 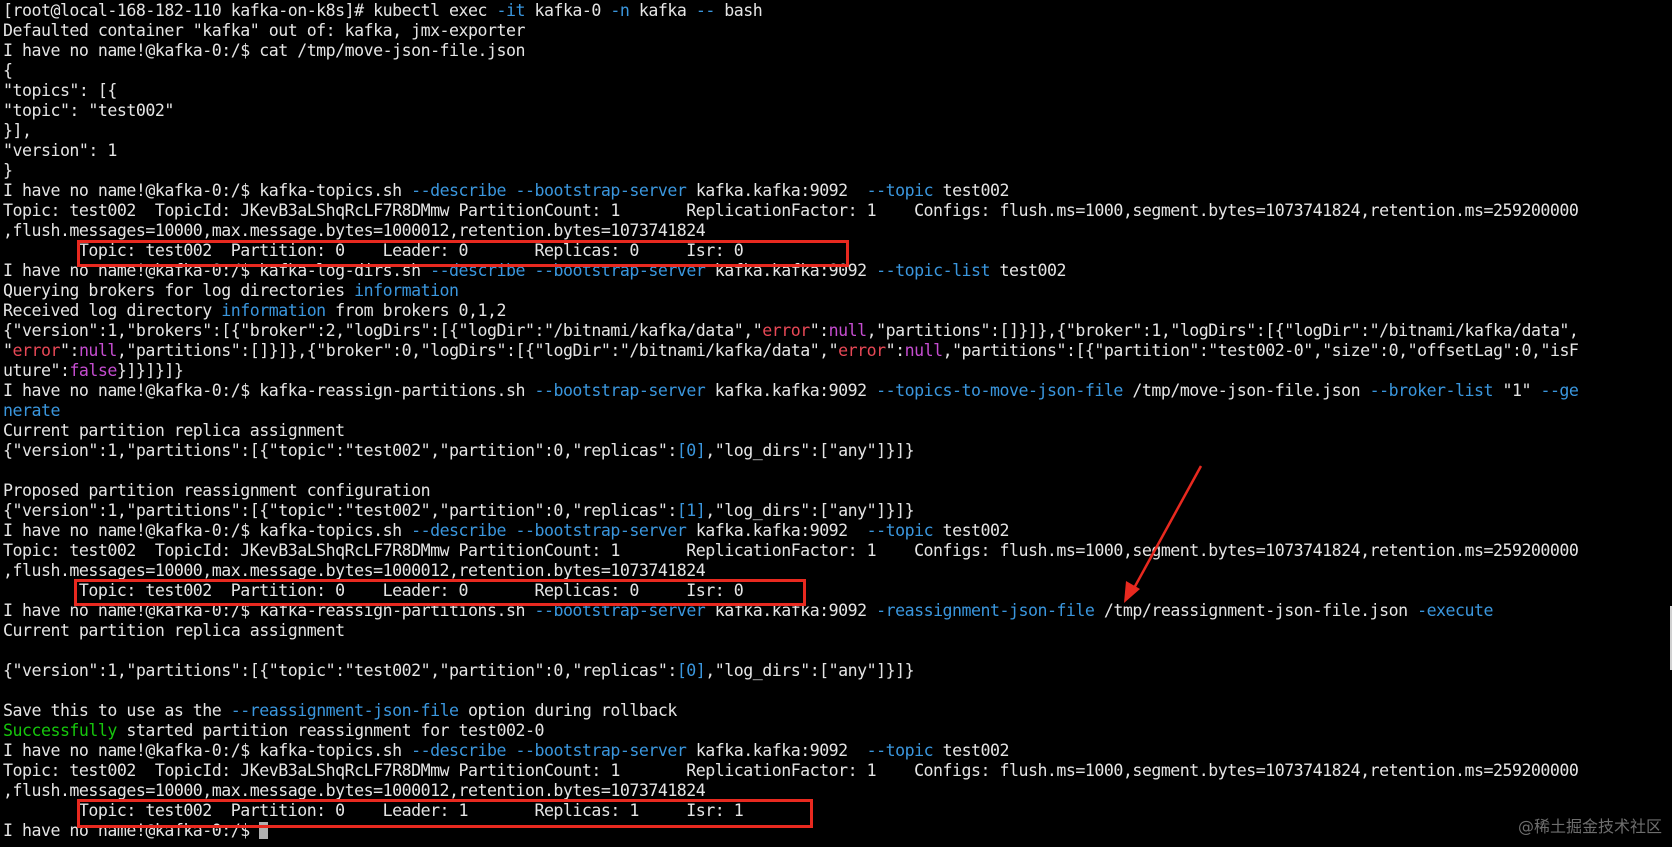 What do you see at coordinates (790, 71) in the screenshot?
I see `terminal-line: {` at bounding box center [790, 71].